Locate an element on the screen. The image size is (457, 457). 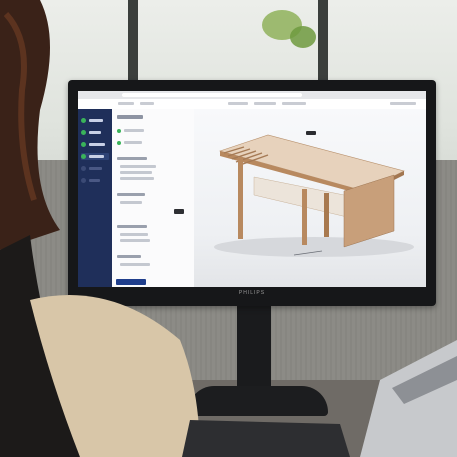
person-hair is located at coordinates (30, 125).